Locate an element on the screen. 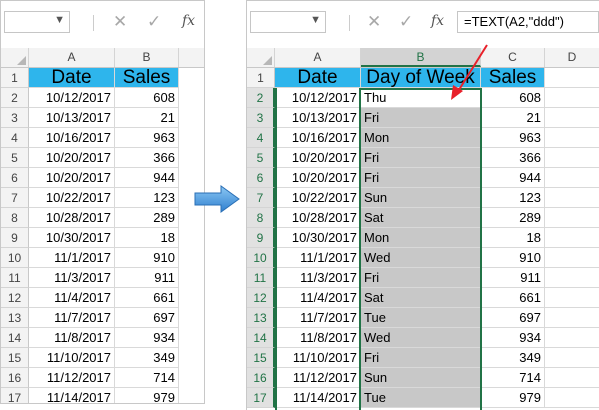 This screenshot has width=599, height=410. cell-sales: 349 is located at coordinates (513, 358).